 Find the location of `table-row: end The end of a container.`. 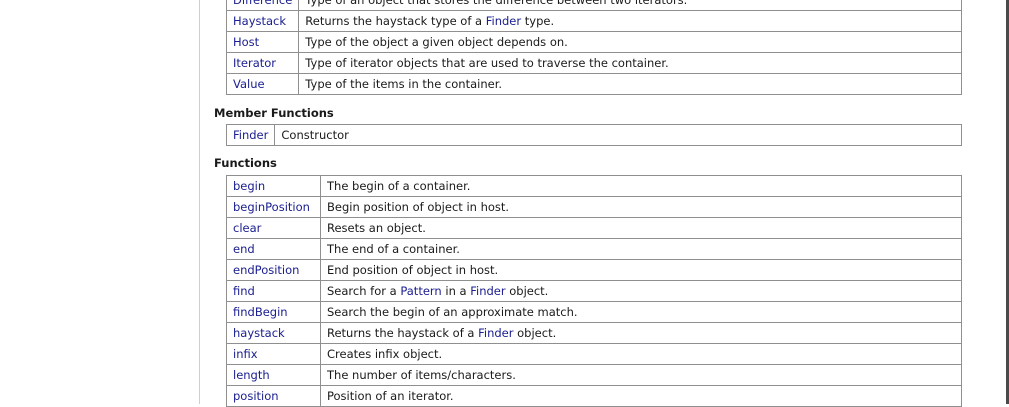

table-row: end The end of a container. is located at coordinates (594, 249).